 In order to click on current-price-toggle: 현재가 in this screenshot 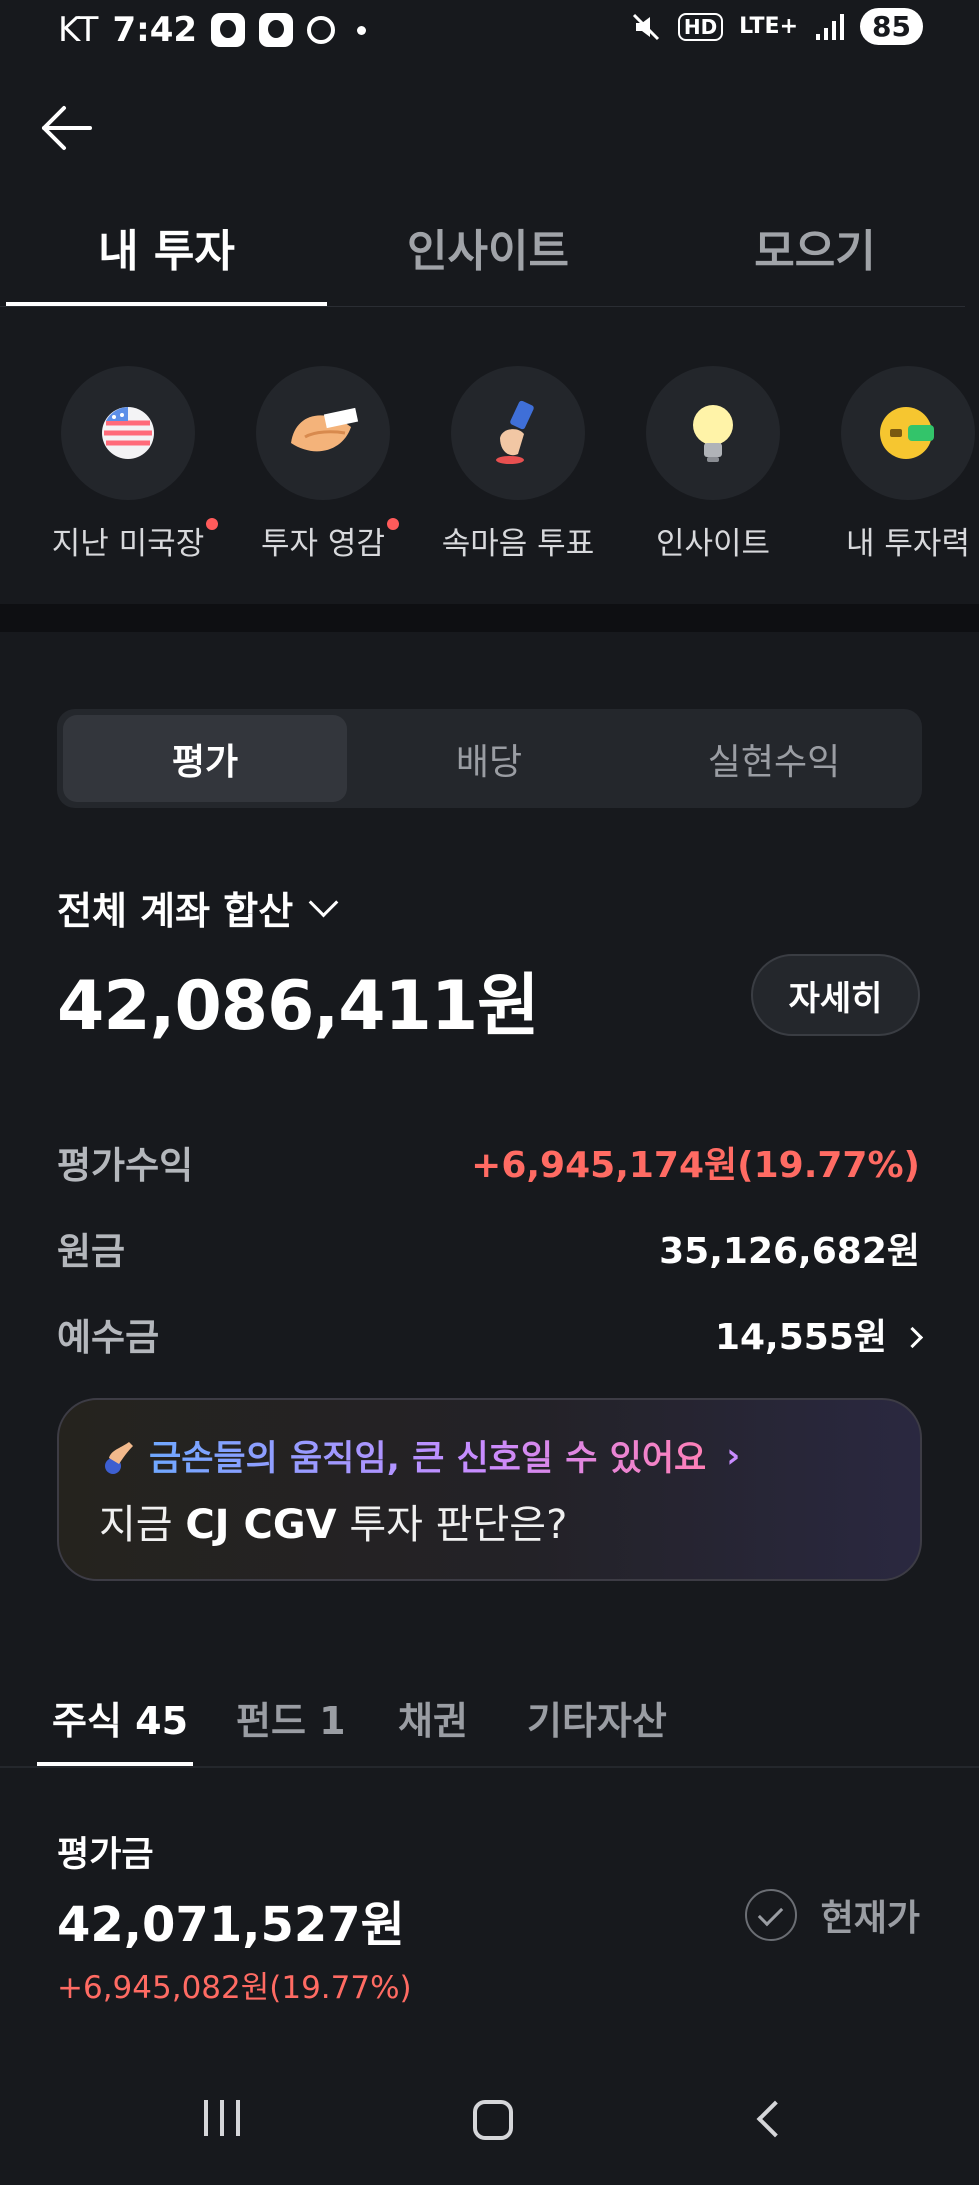, I will do `click(832, 1915)`.